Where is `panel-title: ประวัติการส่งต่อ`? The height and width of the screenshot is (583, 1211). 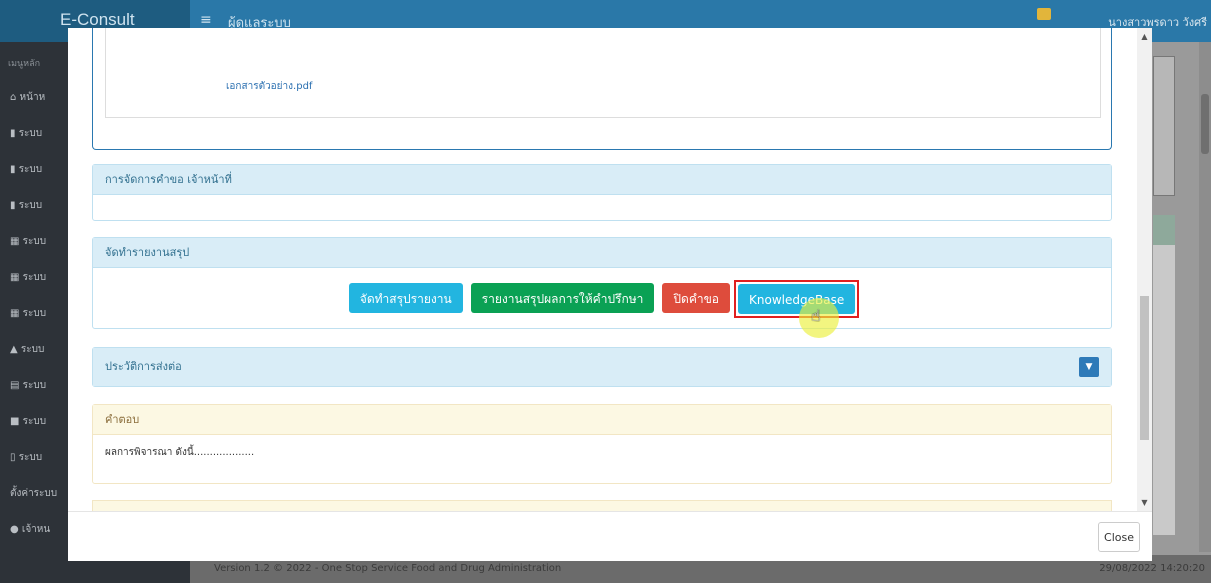
panel-title: ประวัติการส่งต่อ is located at coordinates (602, 367).